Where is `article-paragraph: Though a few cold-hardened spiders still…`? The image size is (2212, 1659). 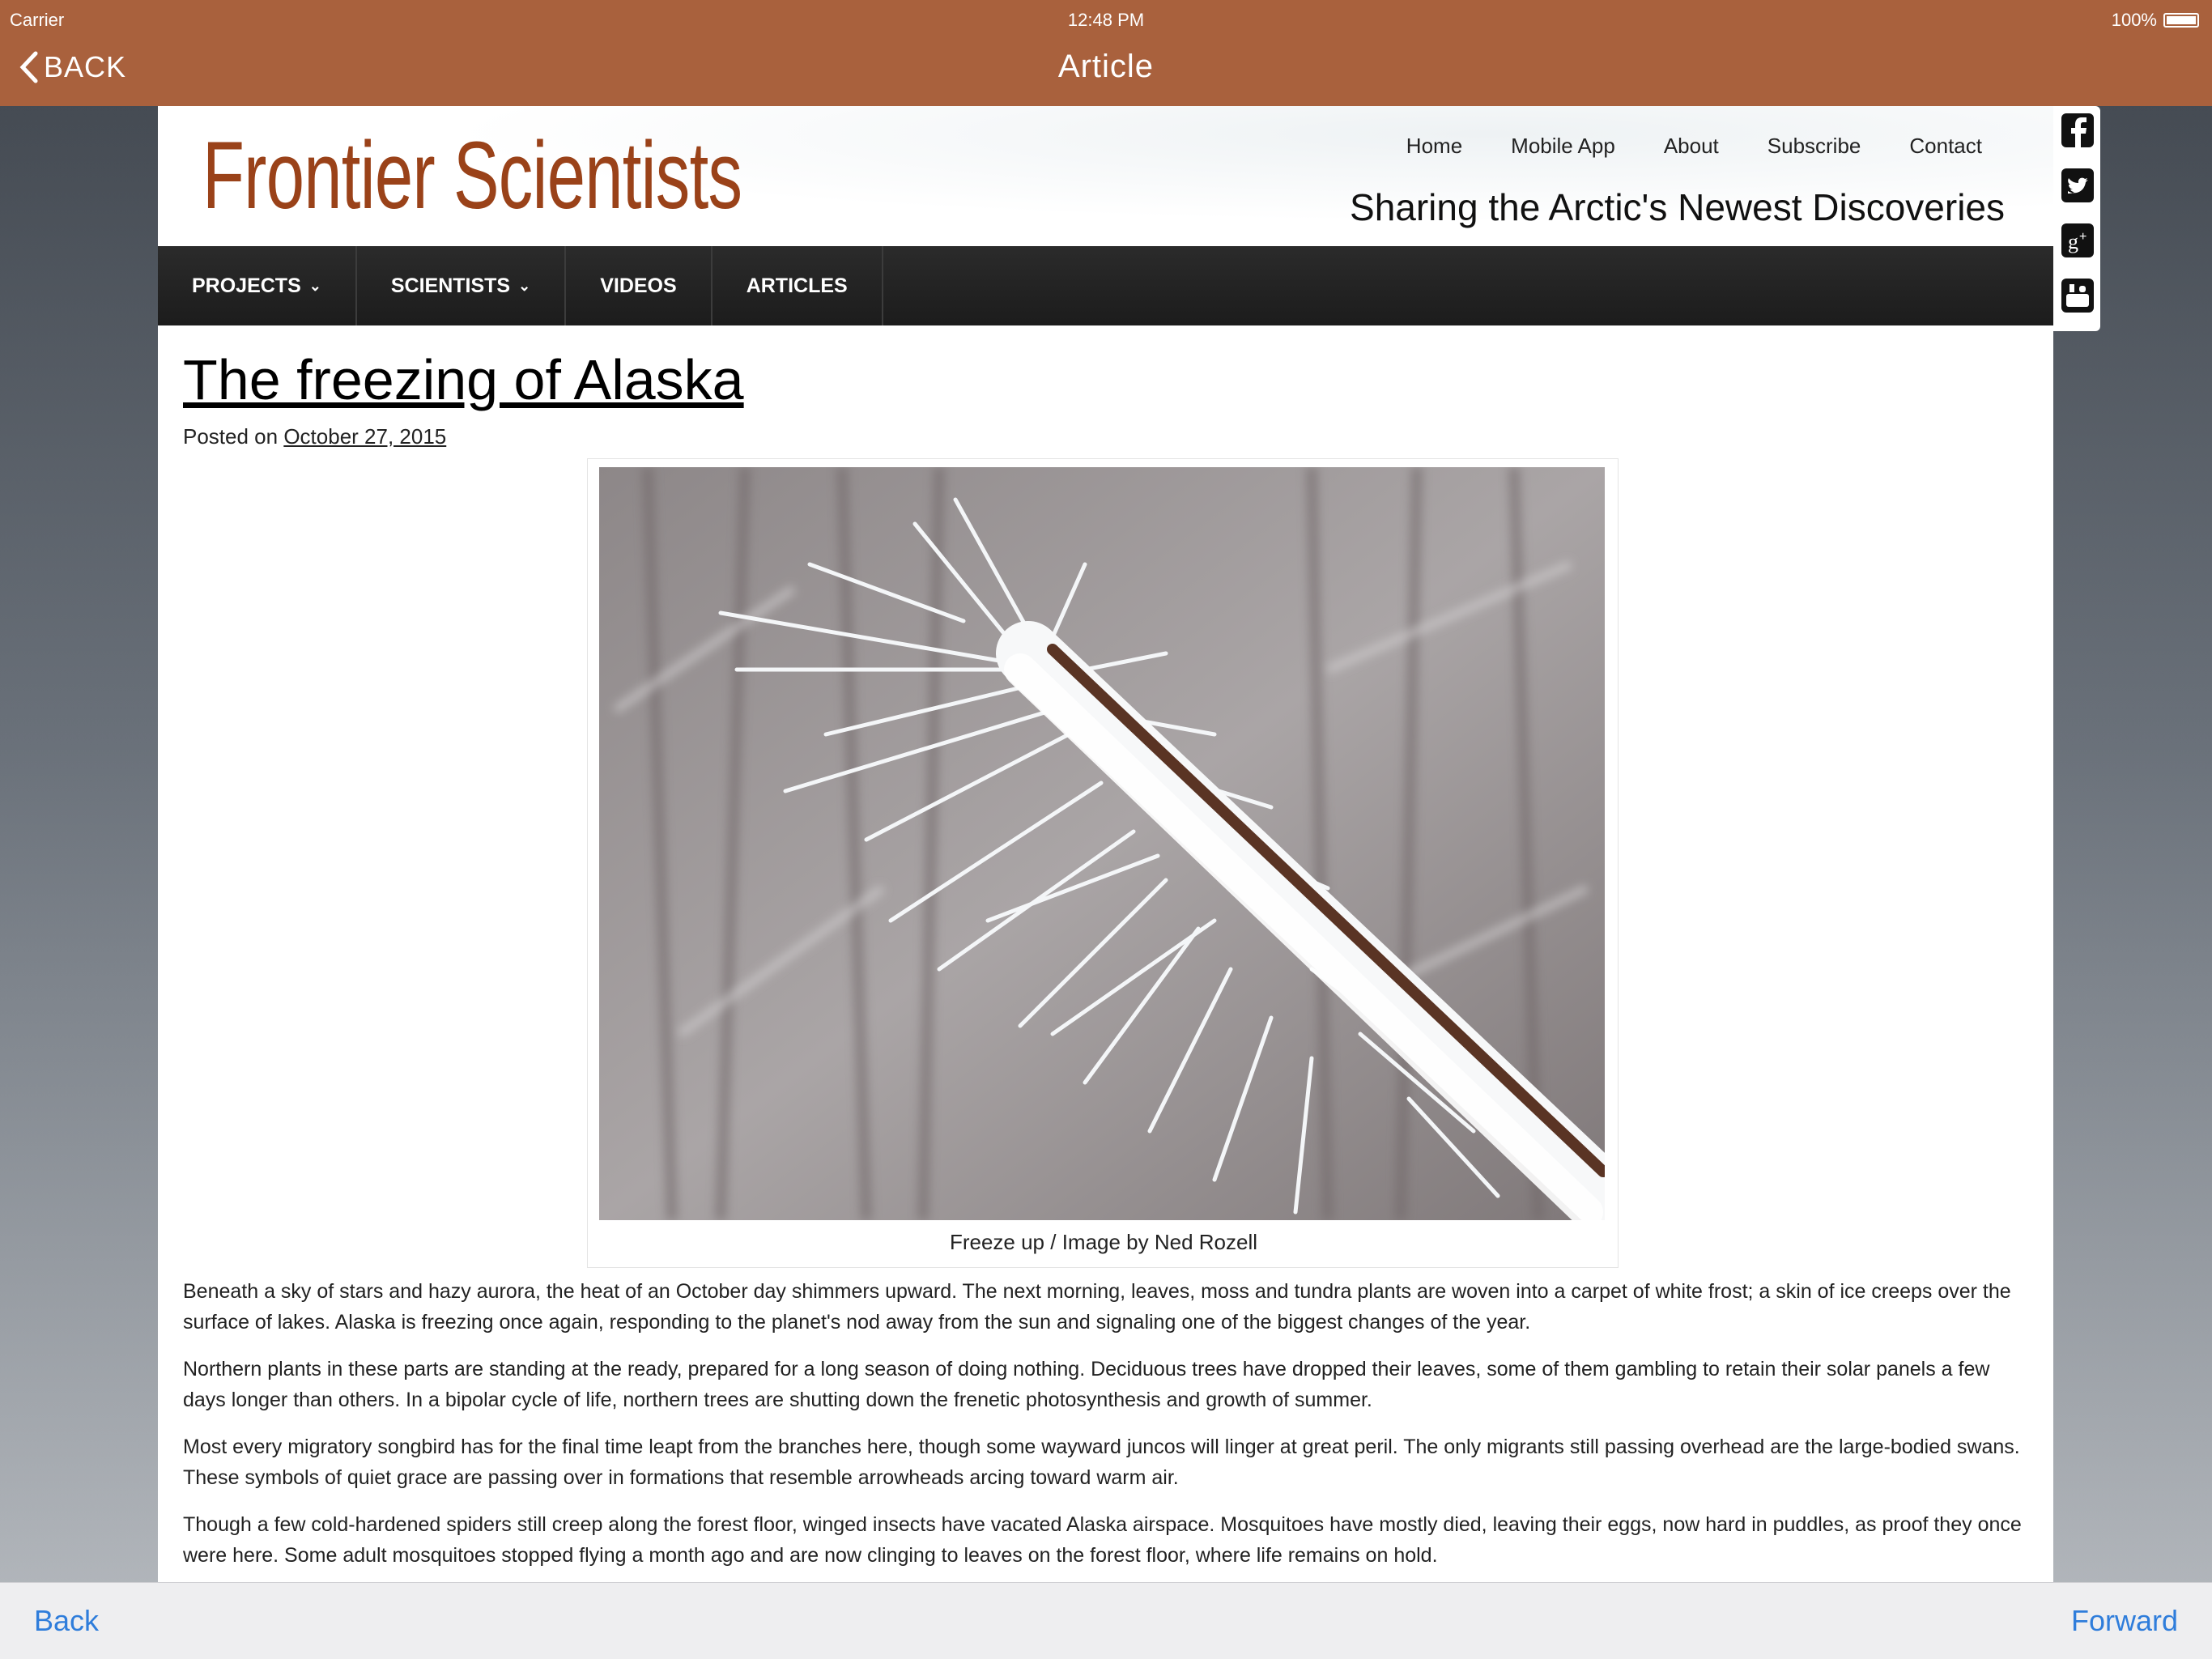 article-paragraph: Though a few cold-hardened spiders still… is located at coordinates (1103, 1540).